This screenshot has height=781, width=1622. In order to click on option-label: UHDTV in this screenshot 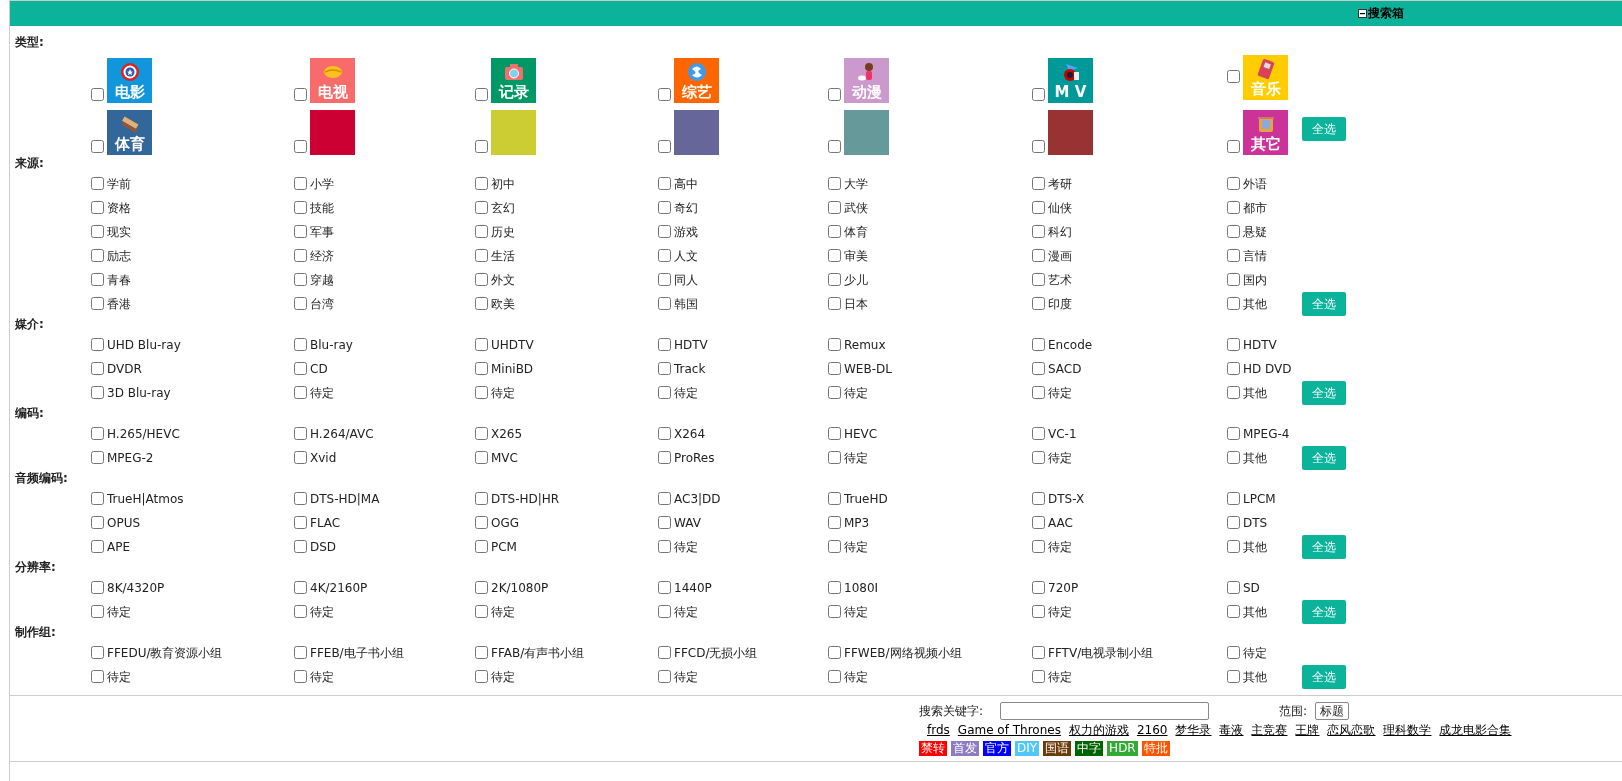, I will do `click(512, 345)`.